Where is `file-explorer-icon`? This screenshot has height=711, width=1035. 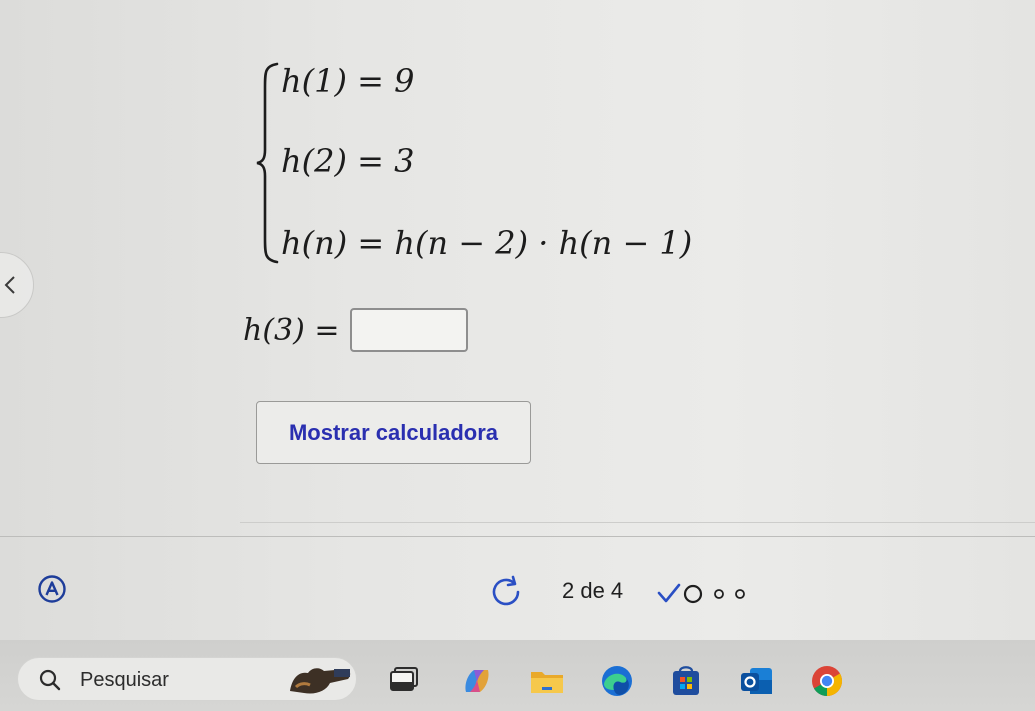 file-explorer-icon is located at coordinates (547, 681).